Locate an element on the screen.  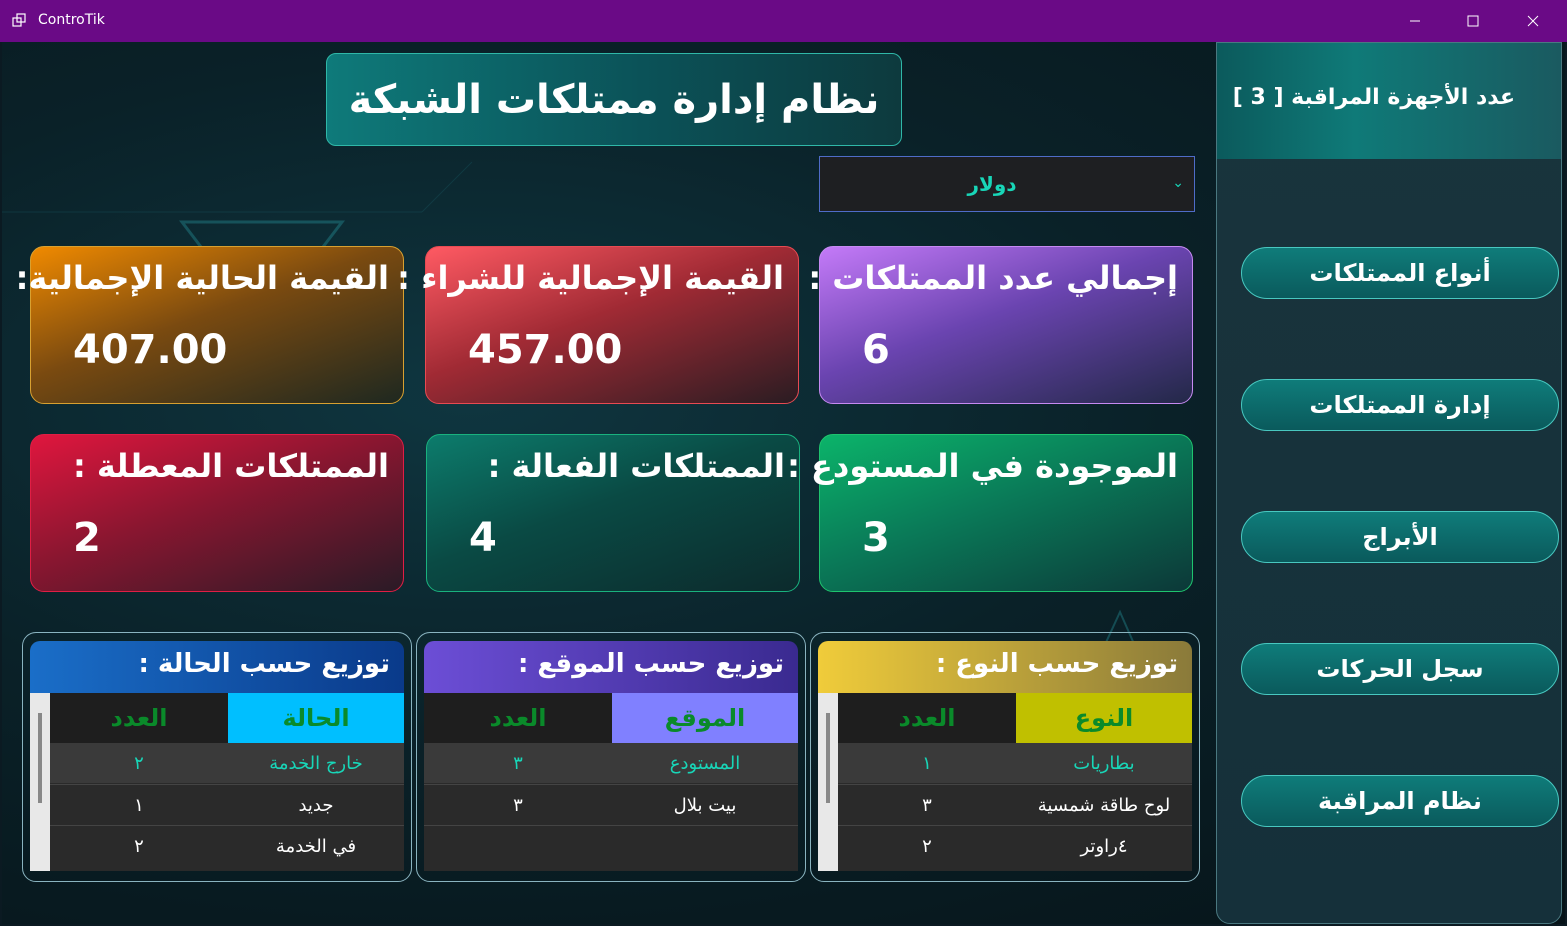
minimize-icon is located at coordinates (1415, 21).